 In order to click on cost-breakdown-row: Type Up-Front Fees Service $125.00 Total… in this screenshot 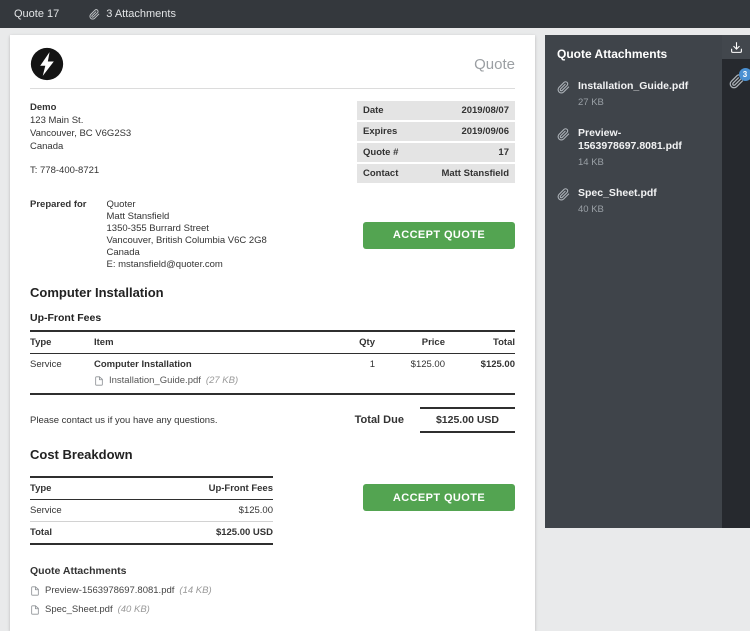, I will do `click(272, 510)`.